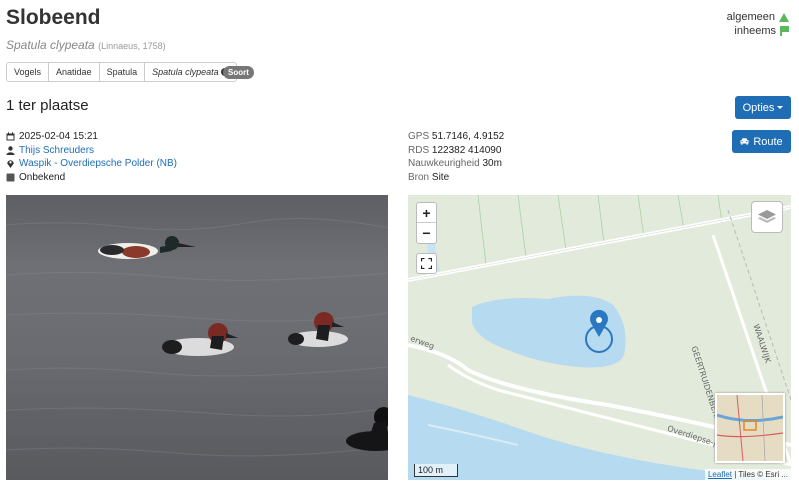 This screenshot has height=485, width=799. What do you see at coordinates (10, 177) in the screenshot?
I see `square-icon` at bounding box center [10, 177].